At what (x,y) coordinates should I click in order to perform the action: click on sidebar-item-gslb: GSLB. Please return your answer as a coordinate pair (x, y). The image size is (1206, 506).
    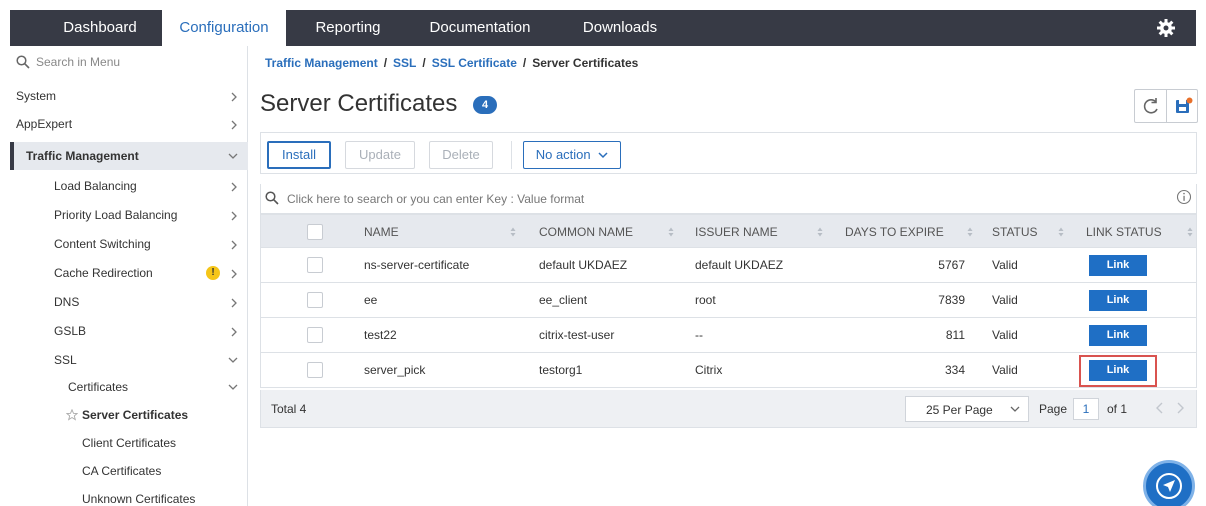
    Looking at the image, I should click on (129, 331).